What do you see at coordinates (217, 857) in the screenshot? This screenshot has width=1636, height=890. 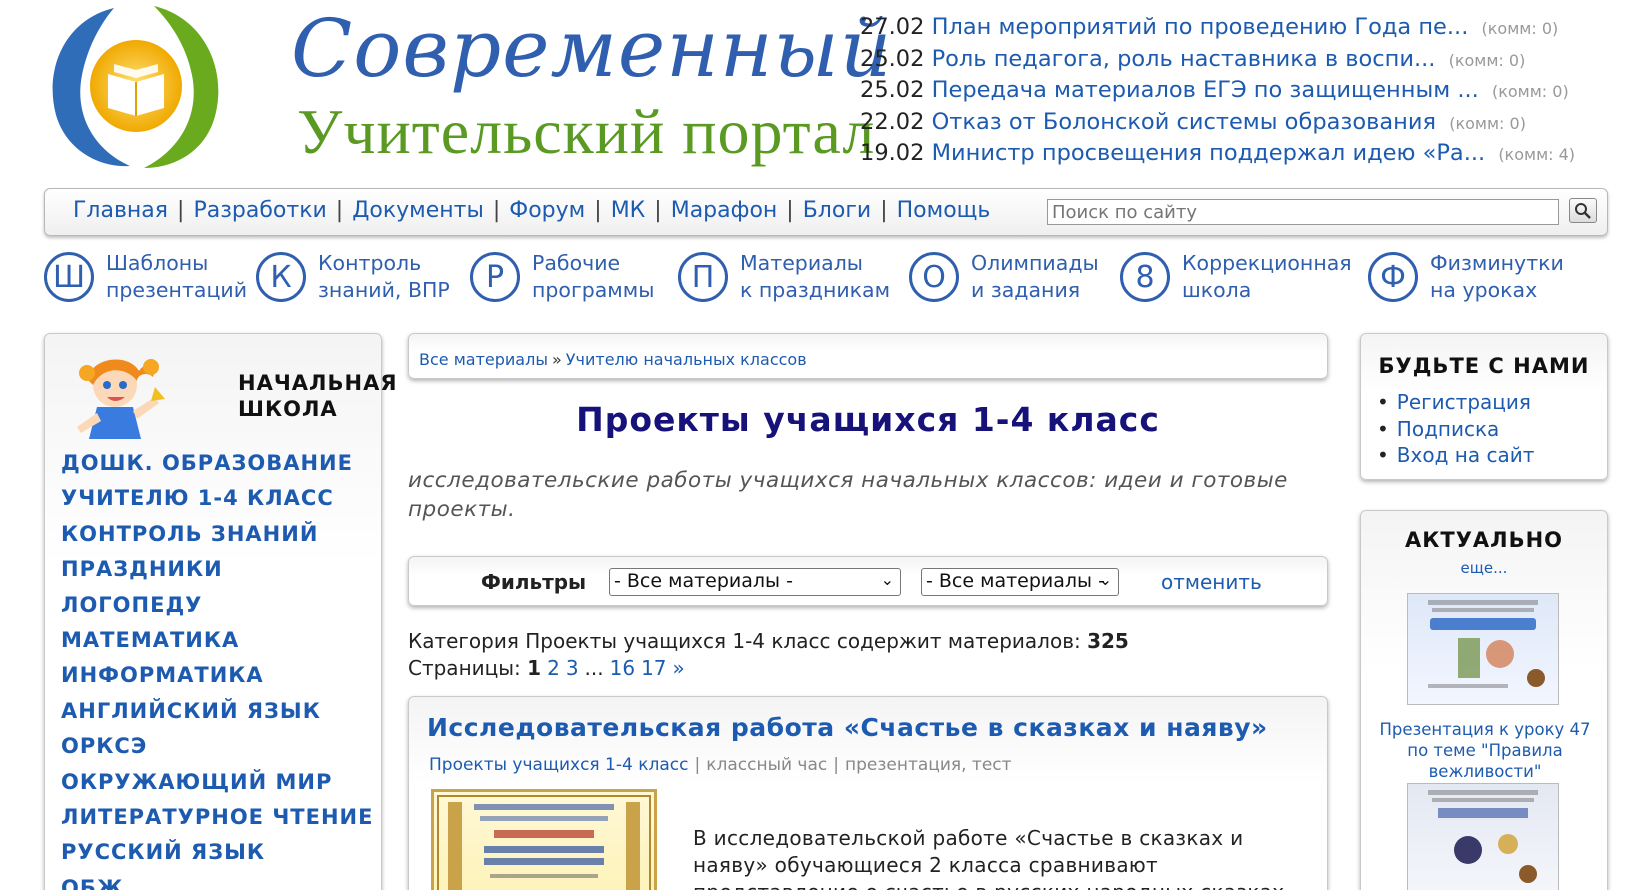 I see `left-menu-item: РУССКИЙ ЯЗЫК` at bounding box center [217, 857].